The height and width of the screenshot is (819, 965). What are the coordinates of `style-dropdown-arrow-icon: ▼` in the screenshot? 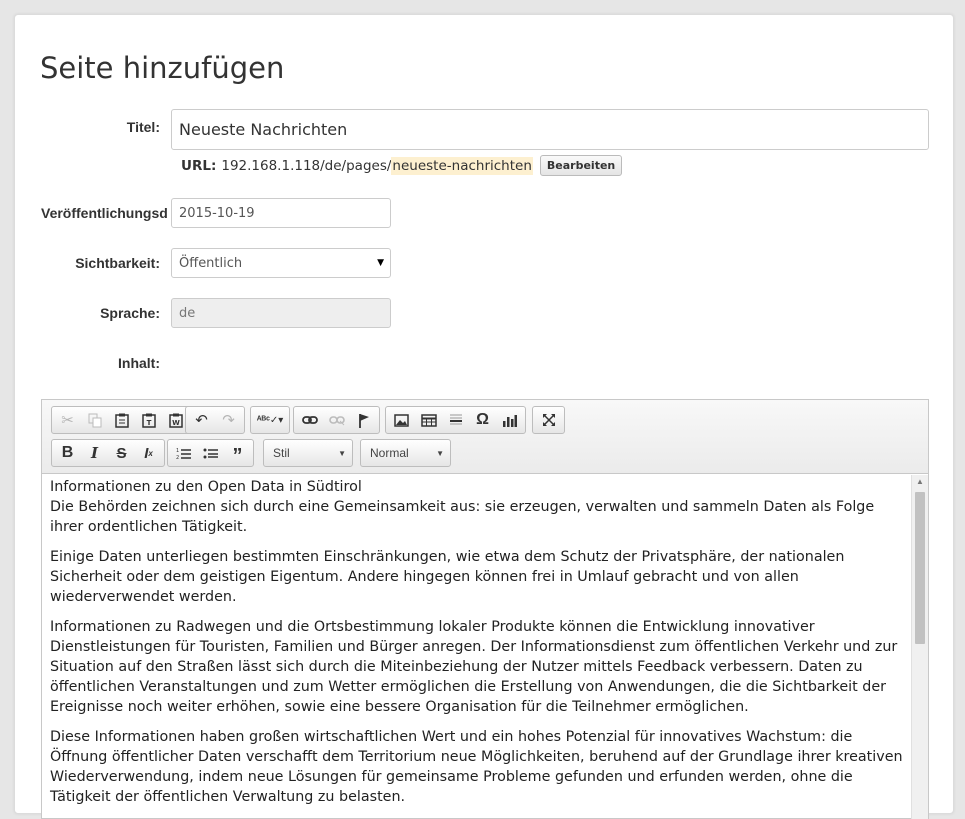 It's located at (342, 453).